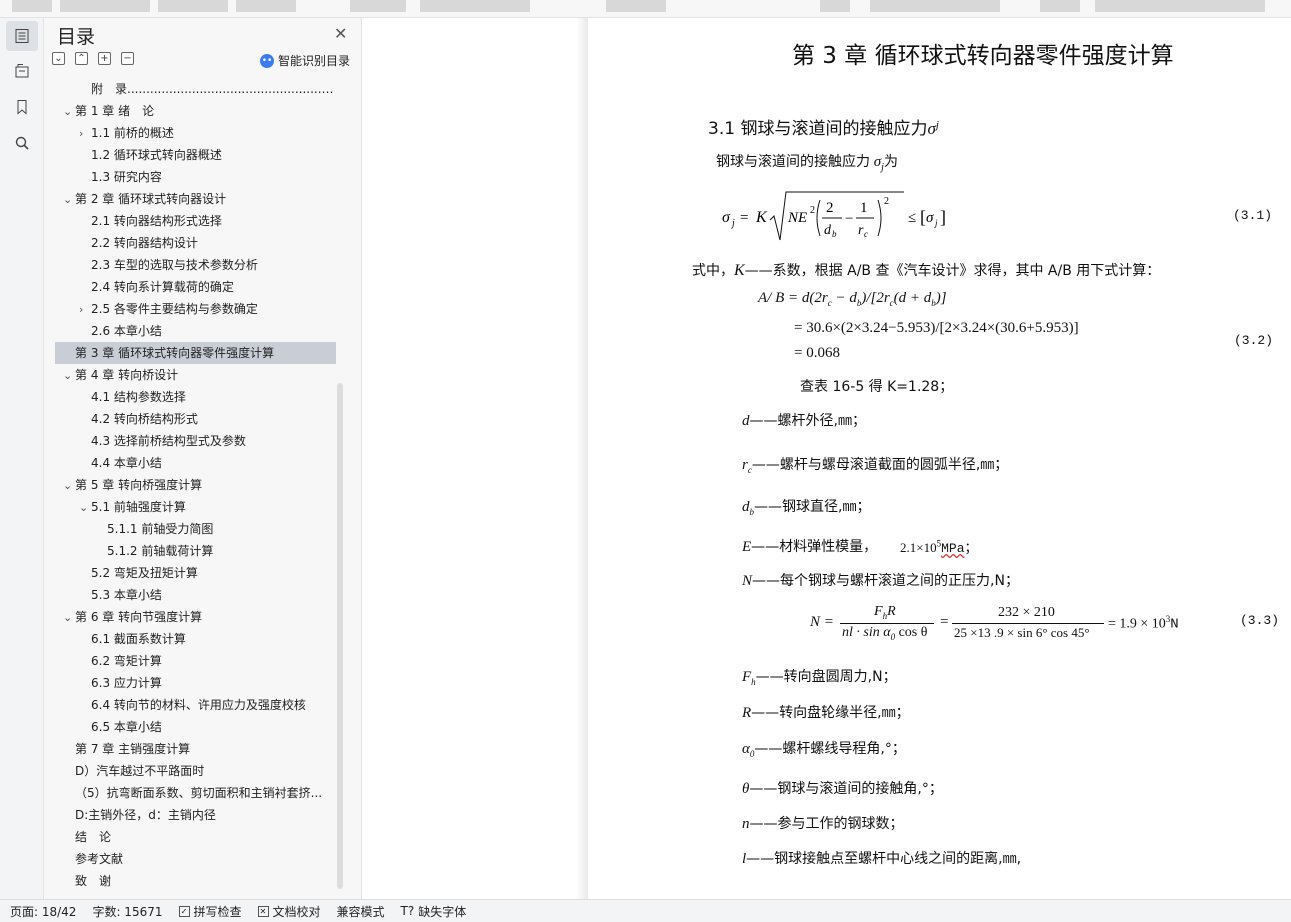  I want to click on toc-item: 5.1.1 前轴受力简图, so click(195, 529).